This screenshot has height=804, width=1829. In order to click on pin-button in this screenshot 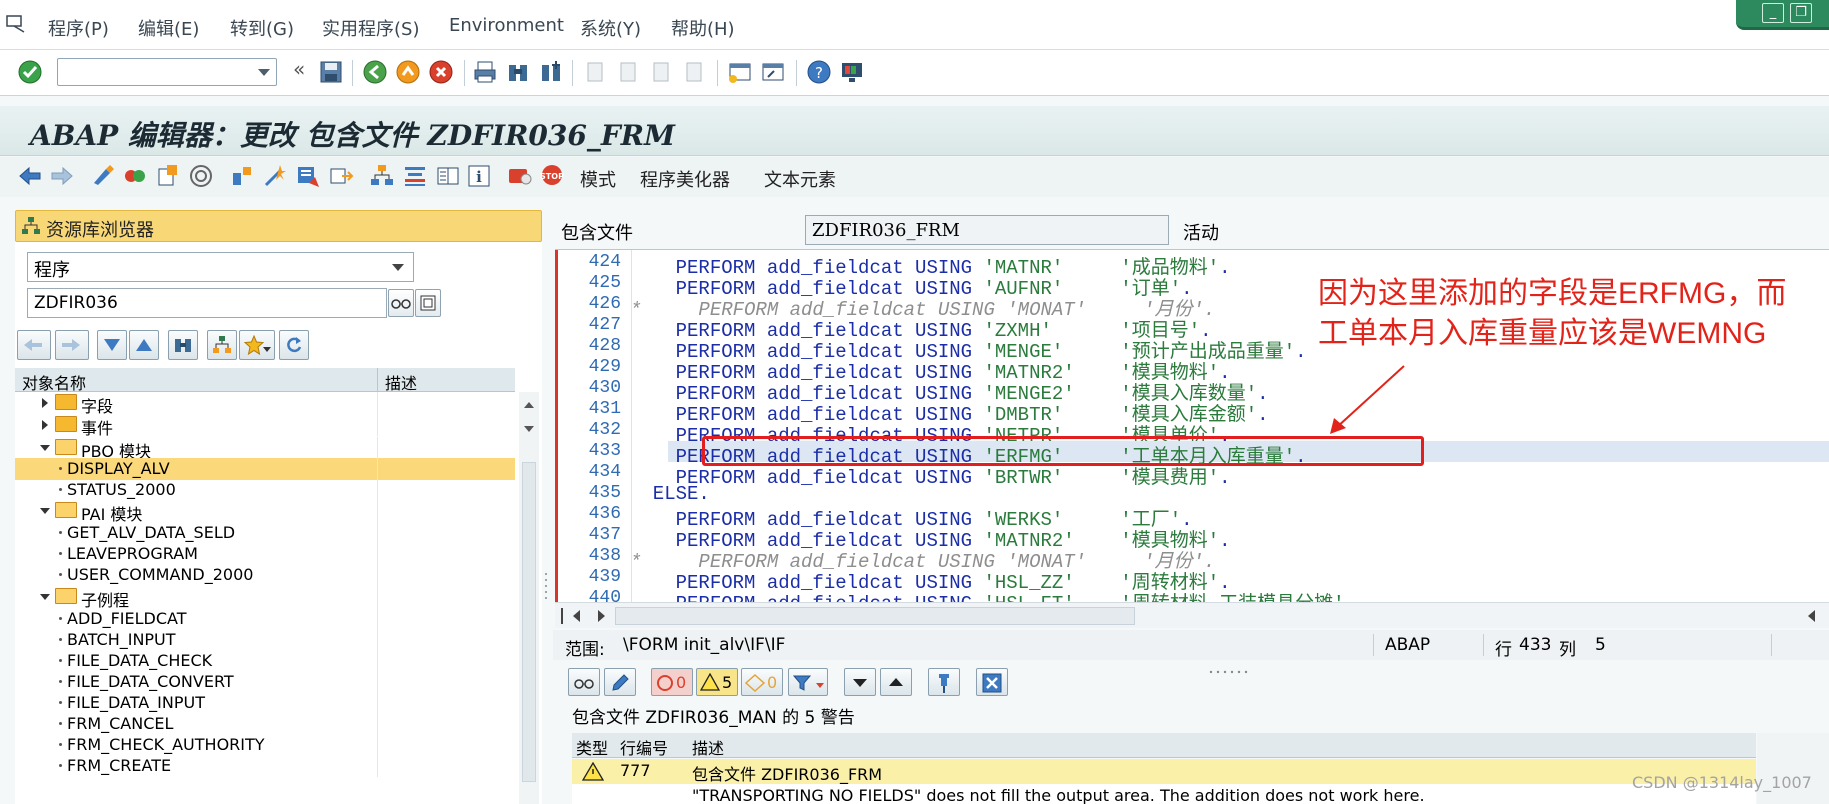, I will do `click(944, 682)`.